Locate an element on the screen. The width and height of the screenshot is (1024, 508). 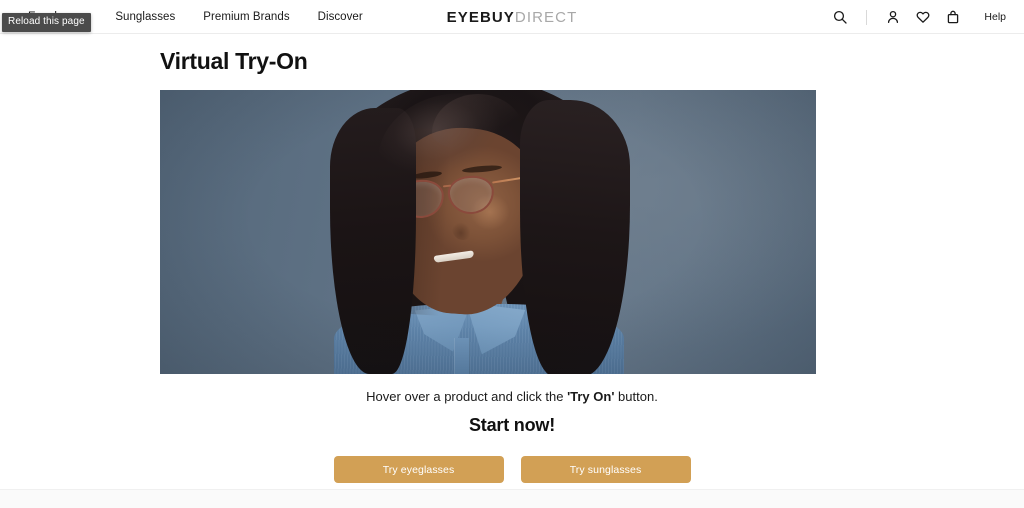
caption-text-after: button. is located at coordinates (636, 396).